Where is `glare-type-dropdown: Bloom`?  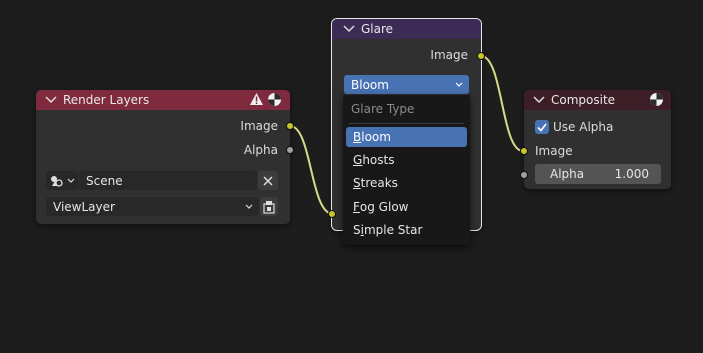
glare-type-dropdown: Bloom is located at coordinates (406, 84).